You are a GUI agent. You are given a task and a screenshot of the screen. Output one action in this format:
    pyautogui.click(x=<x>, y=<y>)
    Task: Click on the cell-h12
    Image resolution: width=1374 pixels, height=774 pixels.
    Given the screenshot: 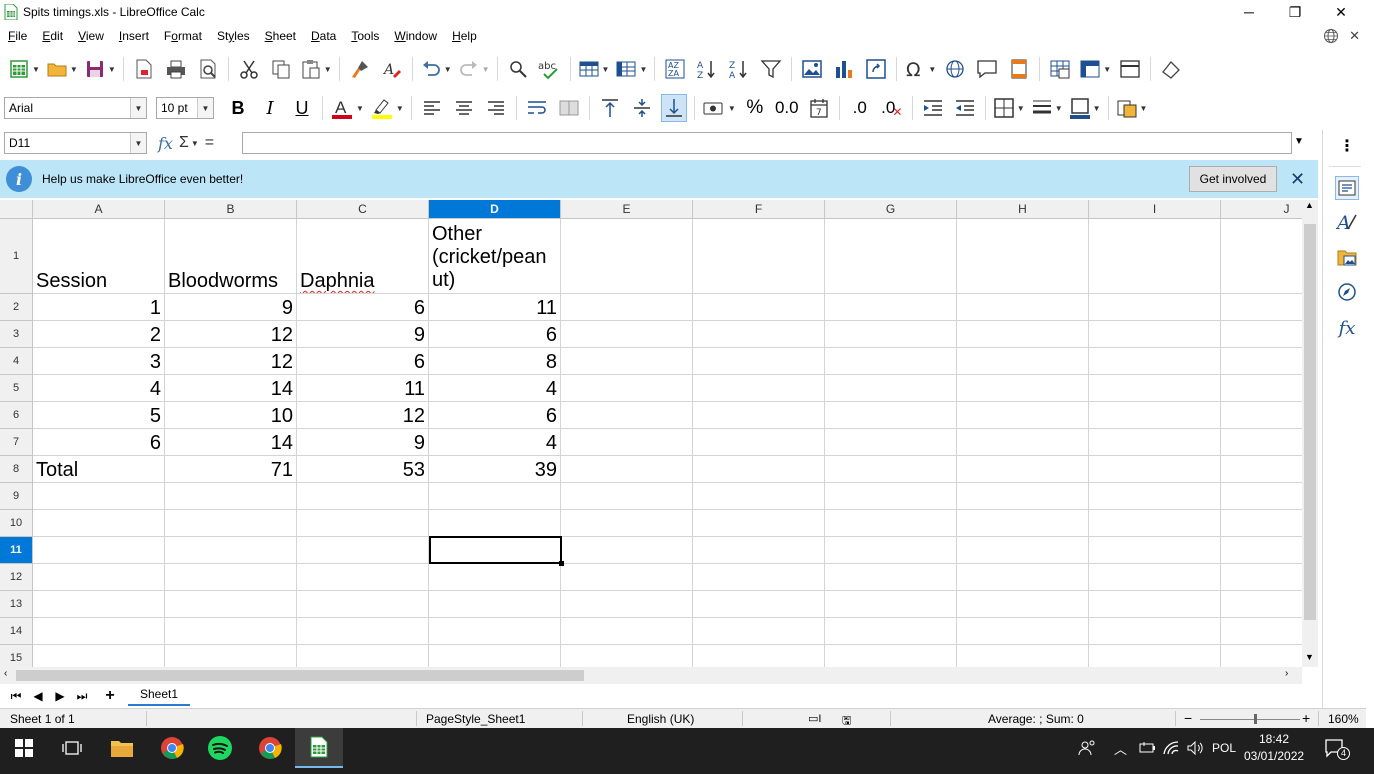 What is the action you would take?
    pyautogui.click(x=1023, y=577)
    